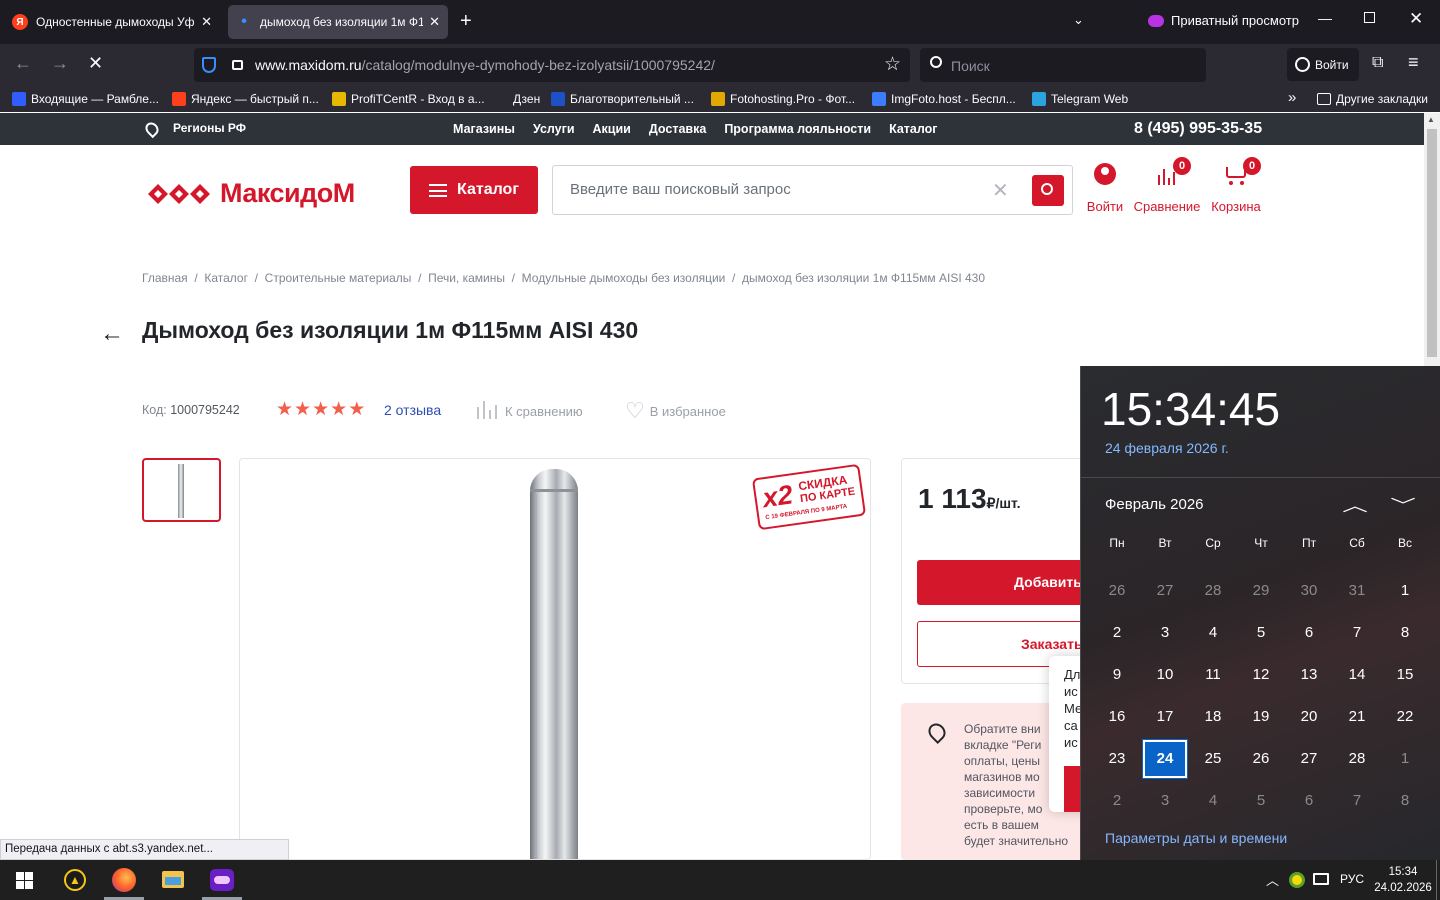  What do you see at coordinates (1063, 65) in the screenshot?
I see `browser-search-field: Поиск` at bounding box center [1063, 65].